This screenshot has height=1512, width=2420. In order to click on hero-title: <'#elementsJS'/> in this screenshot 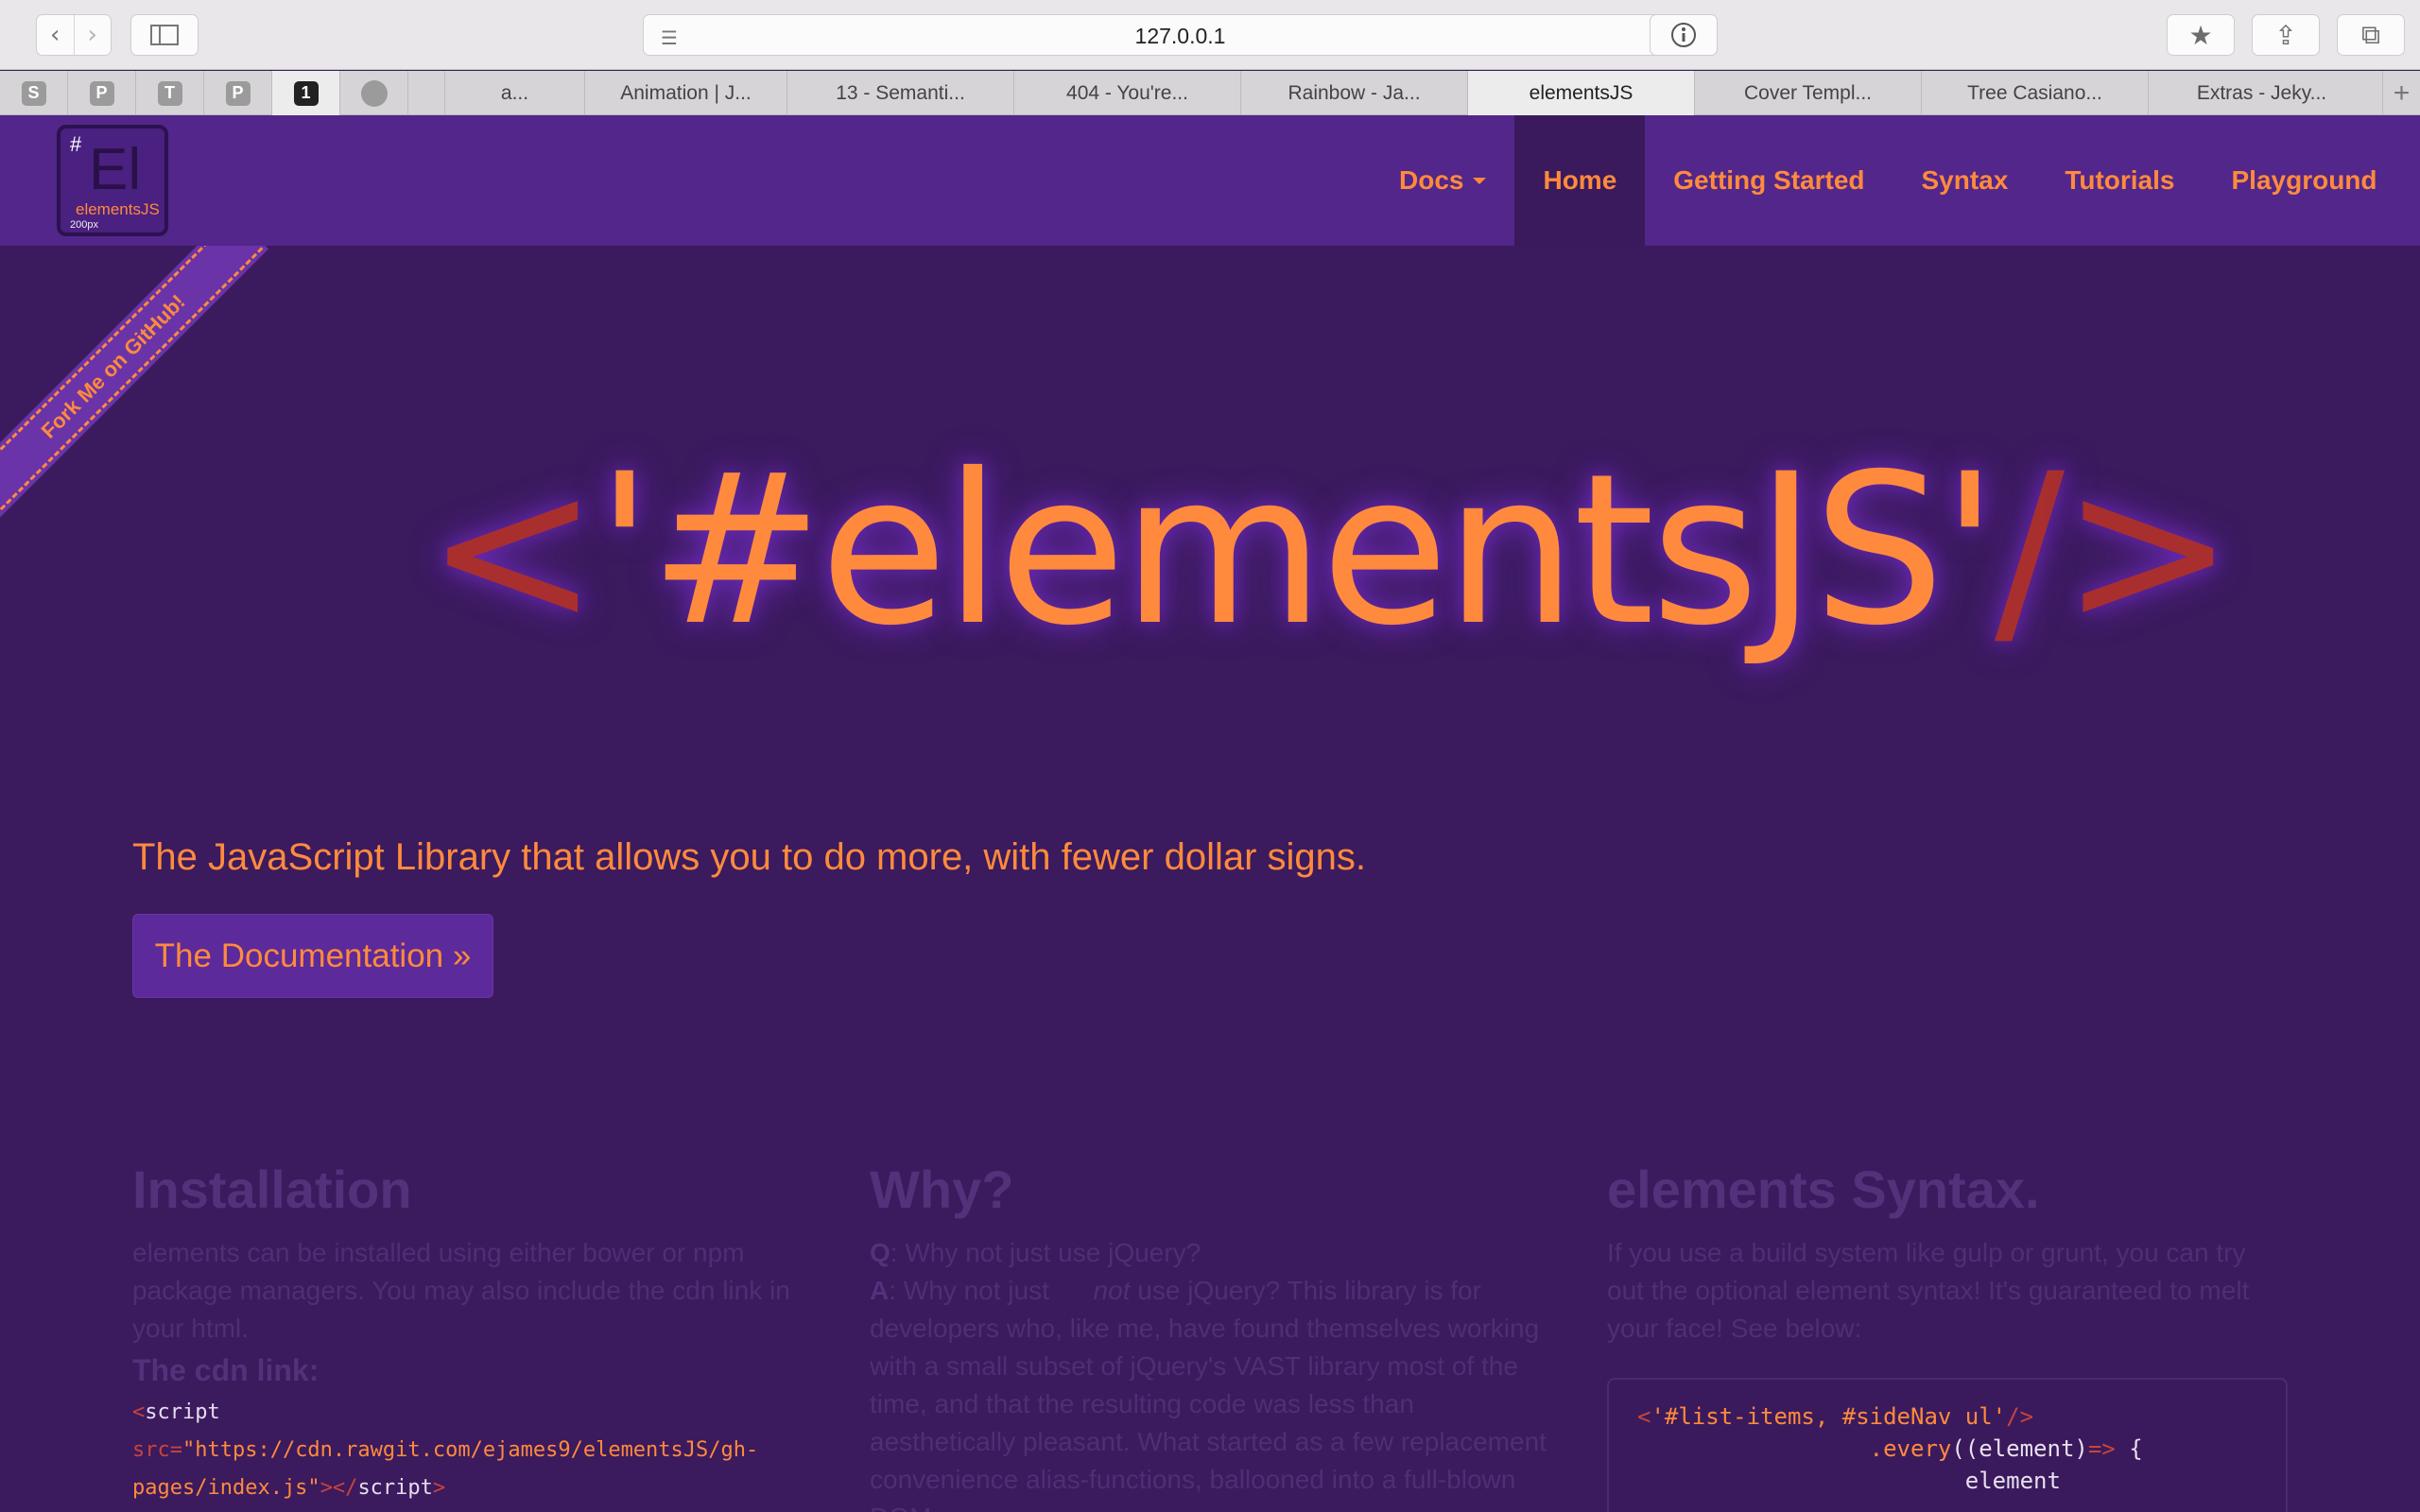, I will do `click(1330, 550)`.